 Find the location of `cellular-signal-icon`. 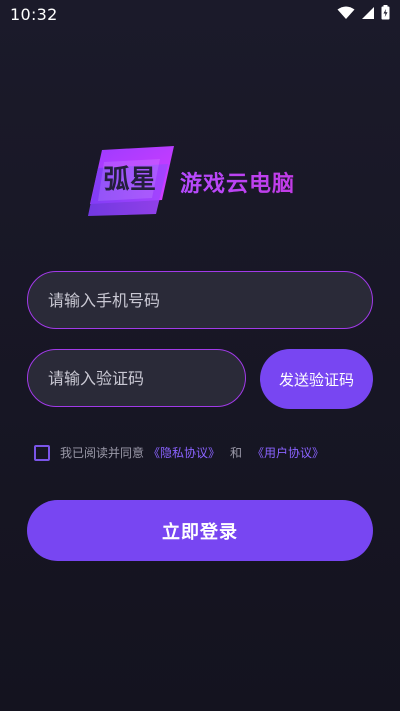

cellular-signal-icon is located at coordinates (368, 12).